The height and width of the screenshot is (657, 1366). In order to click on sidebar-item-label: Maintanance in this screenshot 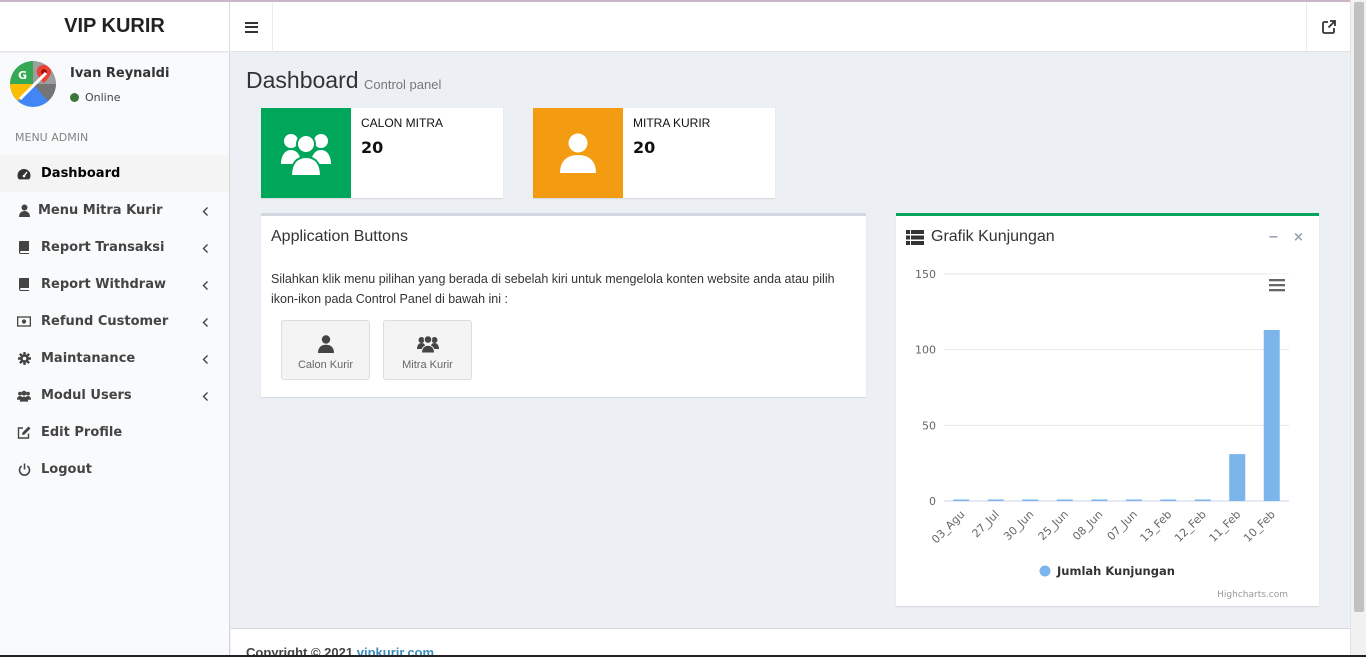, I will do `click(88, 358)`.